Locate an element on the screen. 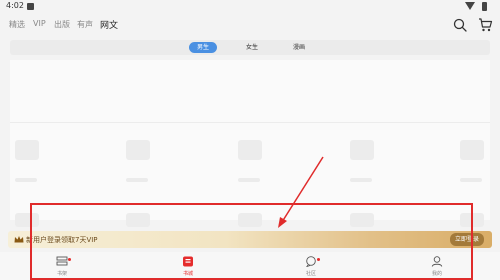 This screenshot has height=280, width=500. profile-icon is located at coordinates (437, 261).